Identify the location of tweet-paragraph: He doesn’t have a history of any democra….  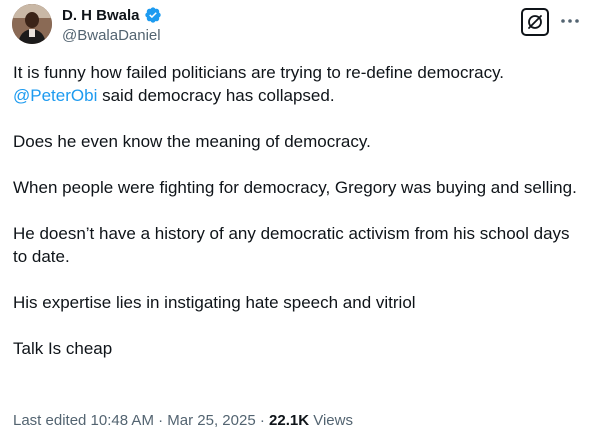
(291, 245).